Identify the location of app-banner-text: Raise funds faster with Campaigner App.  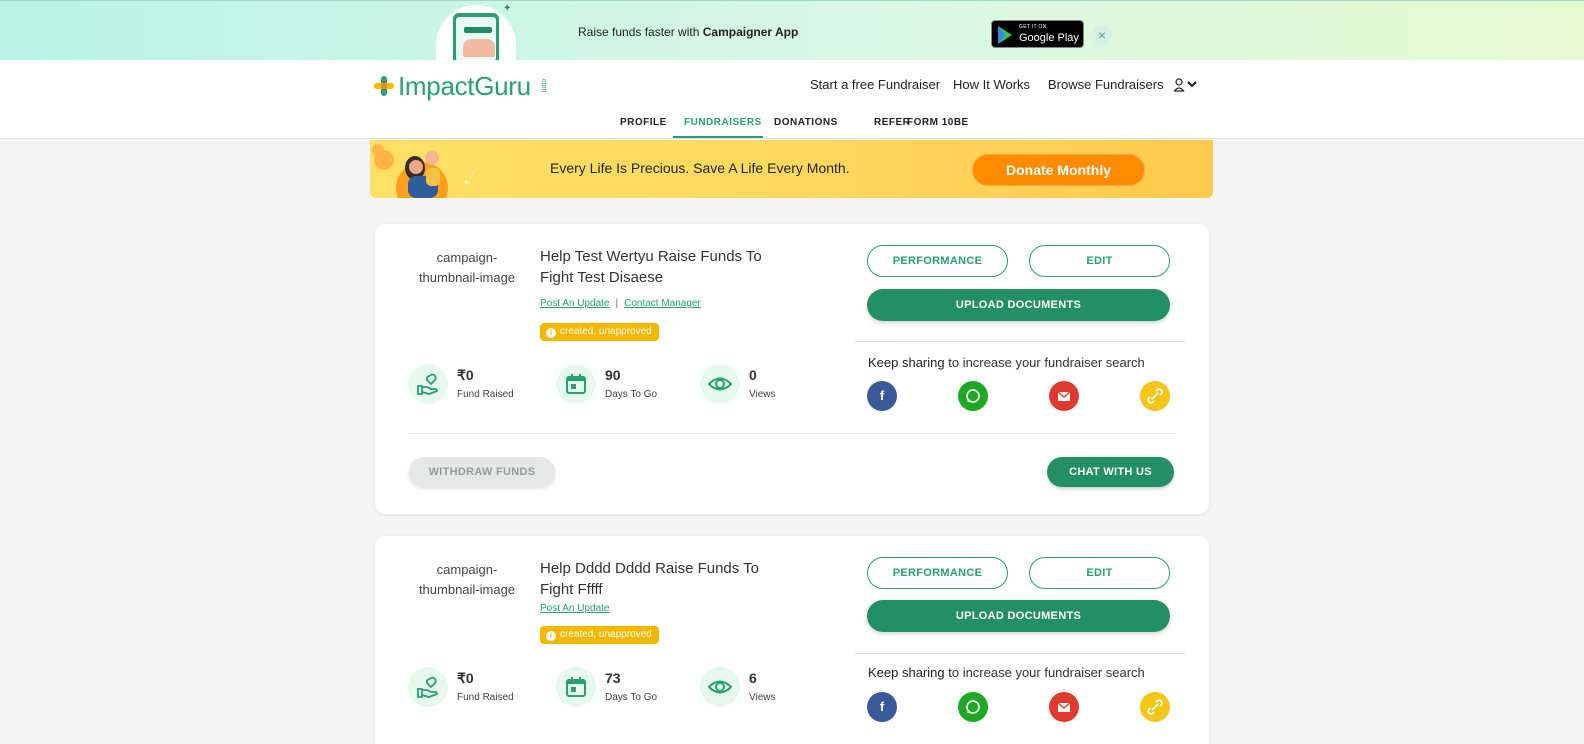
(688, 32).